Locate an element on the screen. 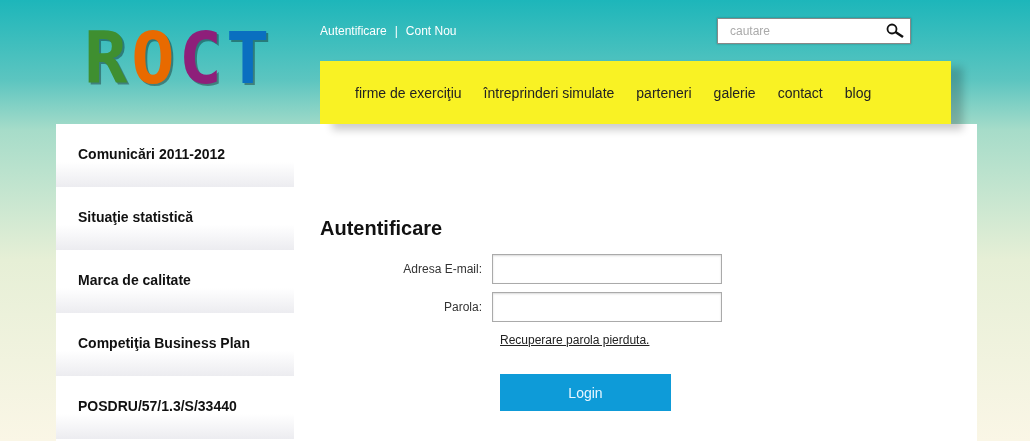 The width and height of the screenshot is (1030, 441). logo: ROCT is located at coordinates (179, 59).